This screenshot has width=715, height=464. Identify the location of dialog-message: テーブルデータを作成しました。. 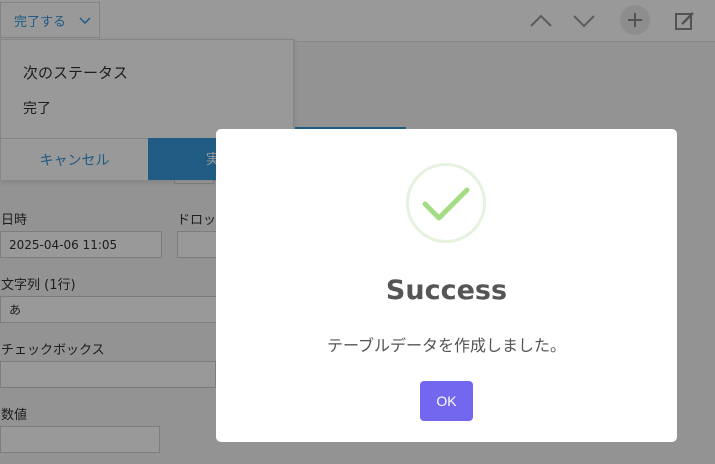
(446, 345).